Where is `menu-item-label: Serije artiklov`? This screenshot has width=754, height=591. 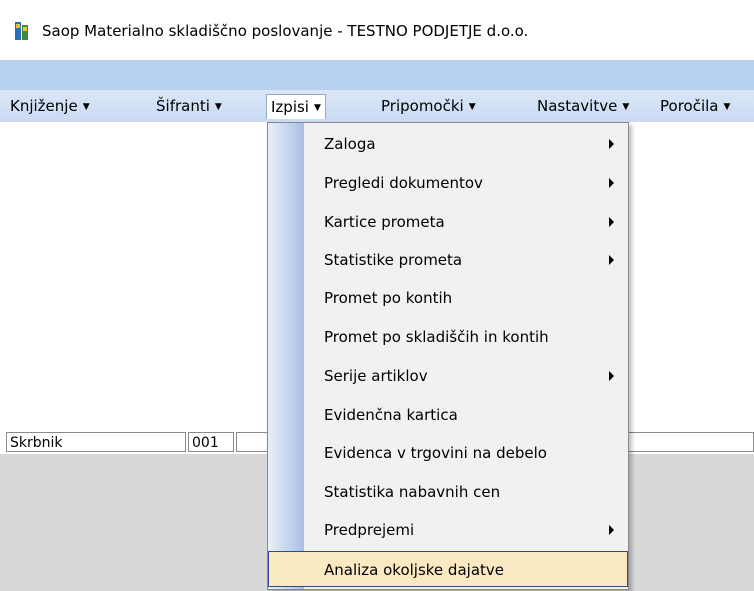
menu-item-label: Serije artiklov is located at coordinates (376, 376).